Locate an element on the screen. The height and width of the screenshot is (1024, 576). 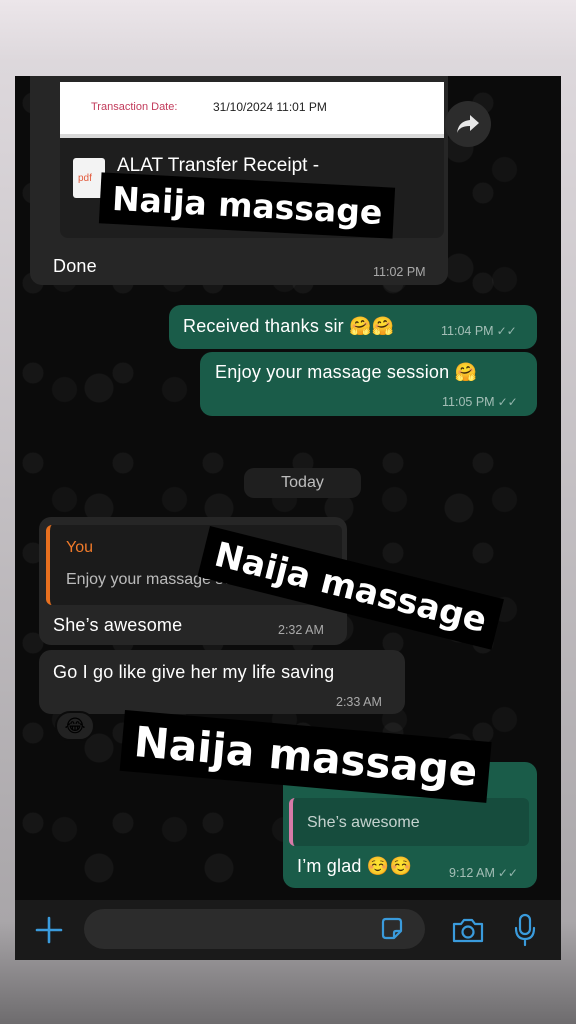
plus-icon is located at coordinates (49, 930).